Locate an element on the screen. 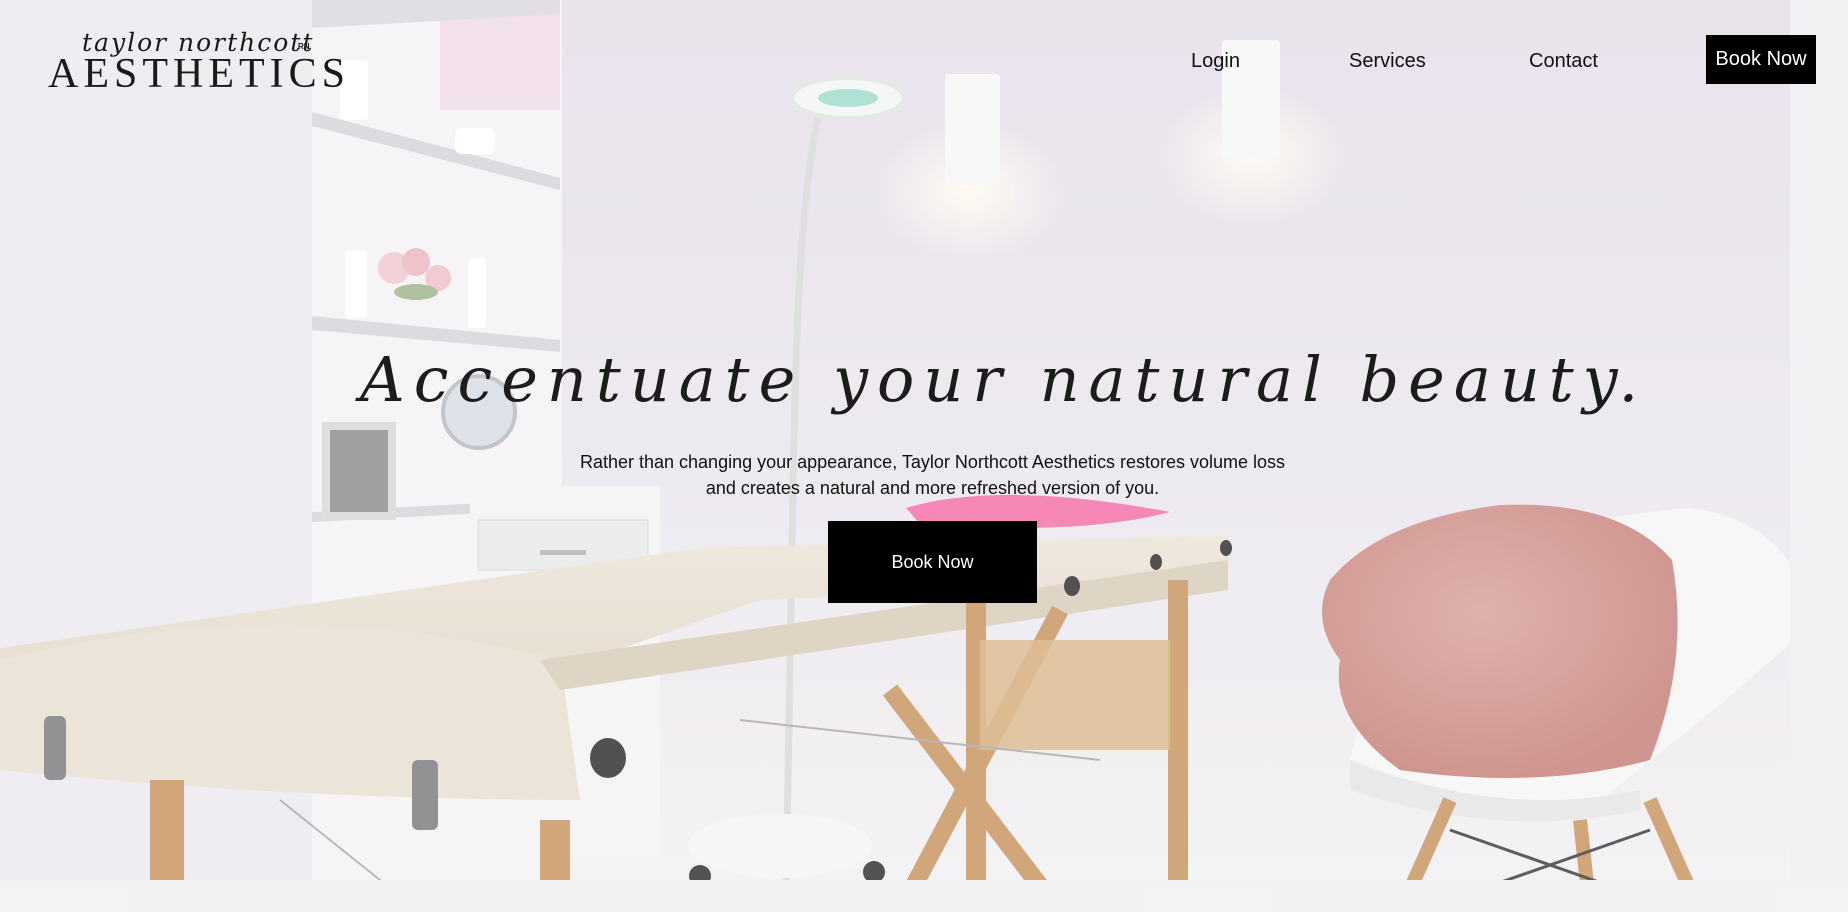 This screenshot has width=1848, height=912. hero-book-now-button: Book Now is located at coordinates (932, 562).